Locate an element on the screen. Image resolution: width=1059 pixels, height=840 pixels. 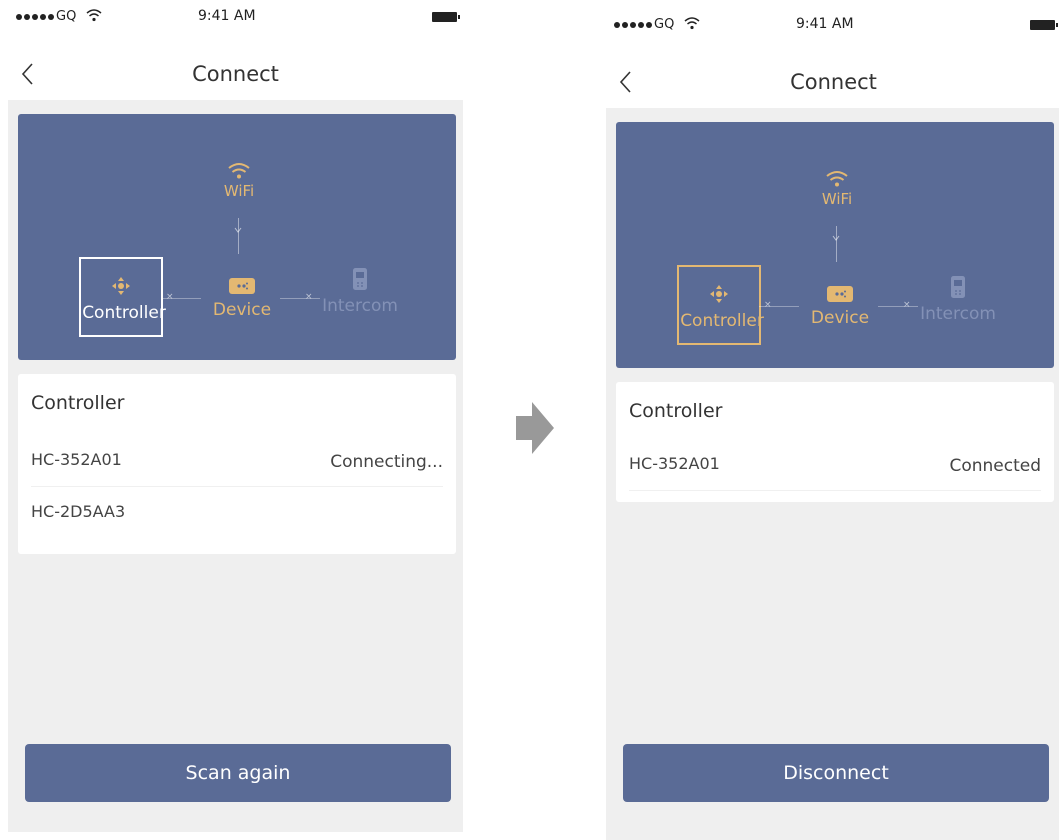
controller-list: Controller HC-352A01 Connected is located at coordinates (835, 442).